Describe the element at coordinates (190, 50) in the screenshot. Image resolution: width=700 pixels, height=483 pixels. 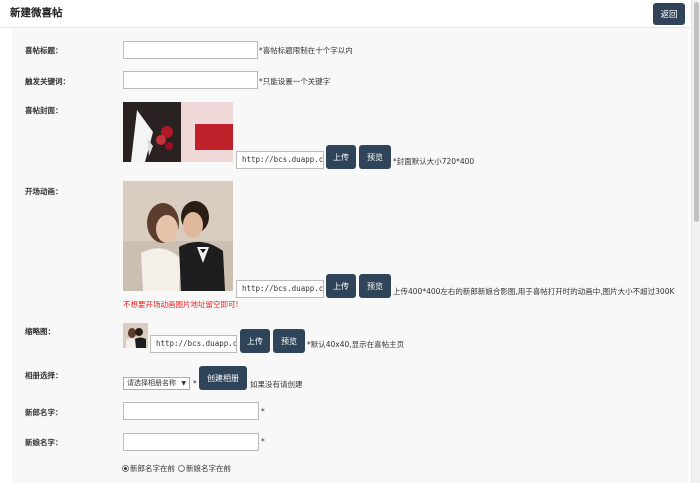
I see `title-input` at that location.